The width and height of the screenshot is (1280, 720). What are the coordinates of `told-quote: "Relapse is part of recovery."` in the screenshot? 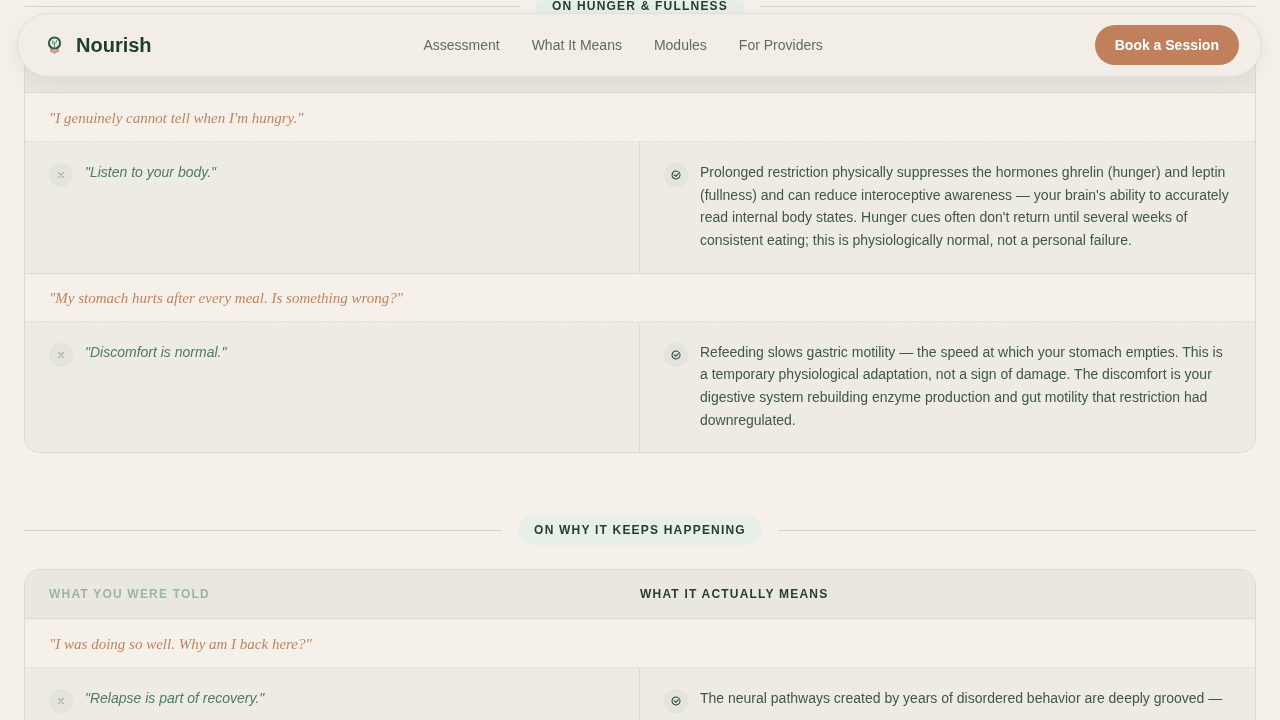 It's located at (175, 699).